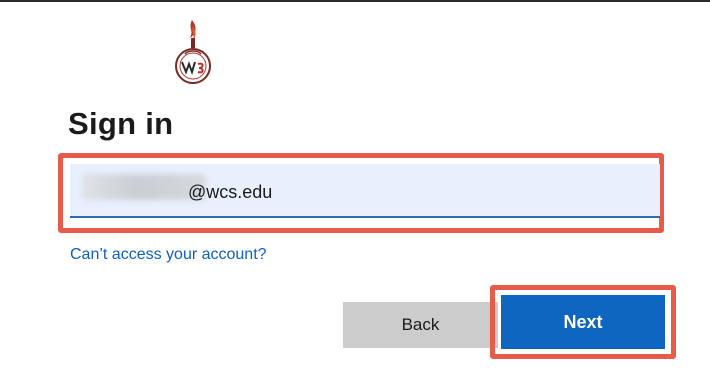 Image resolution: width=710 pixels, height=376 pixels. Describe the element at coordinates (168, 255) in the screenshot. I see `cant-access-account-link: Can’t access your account?` at that location.